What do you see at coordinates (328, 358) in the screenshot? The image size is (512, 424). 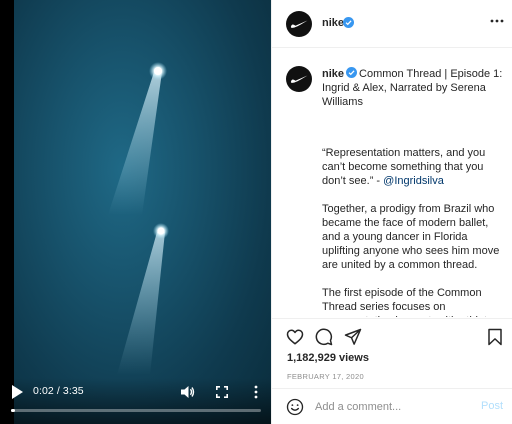 I see `view-count: 1,182,929 views` at bounding box center [328, 358].